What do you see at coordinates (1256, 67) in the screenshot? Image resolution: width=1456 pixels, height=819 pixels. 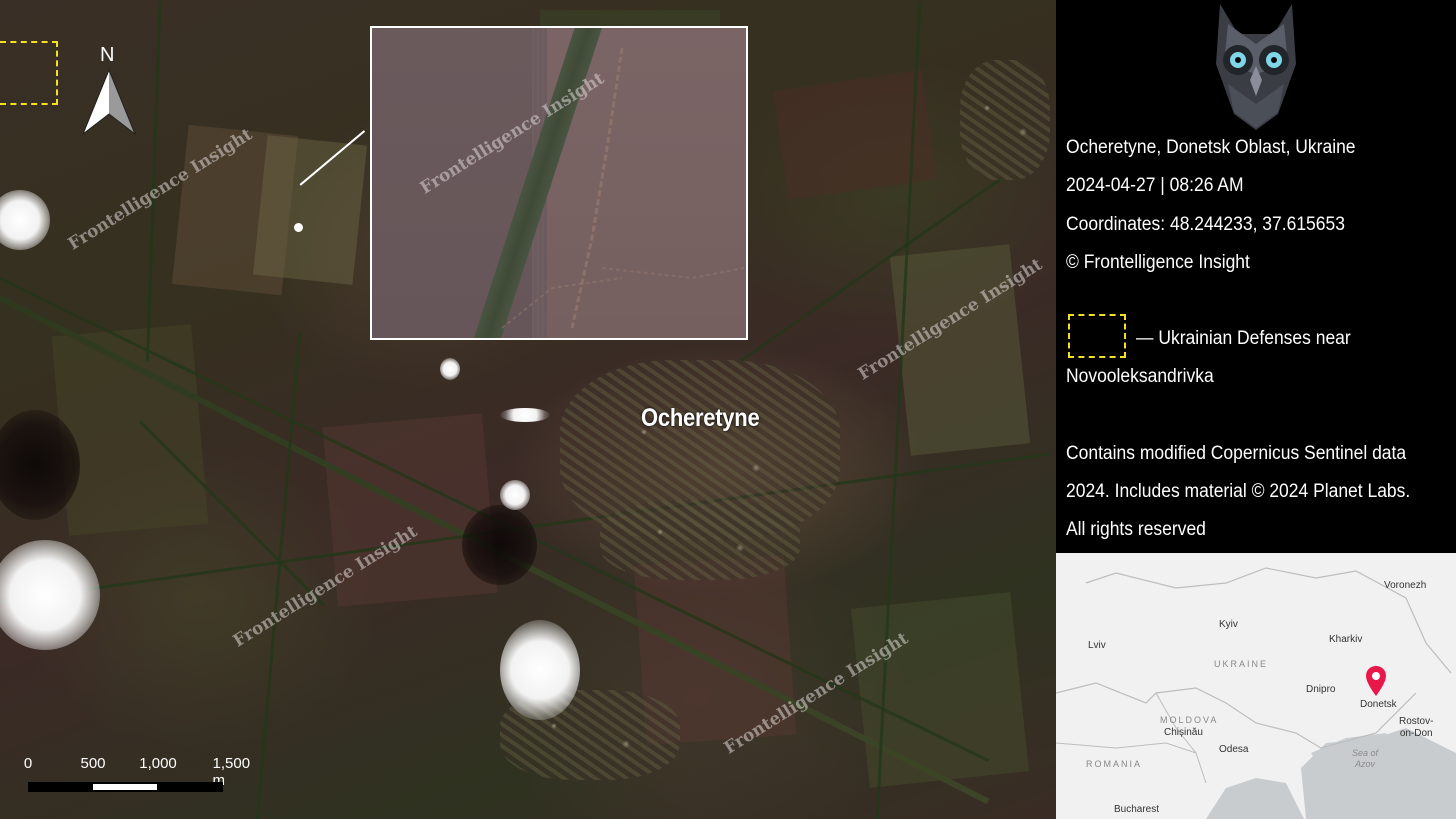 I see `owl-icon` at bounding box center [1256, 67].